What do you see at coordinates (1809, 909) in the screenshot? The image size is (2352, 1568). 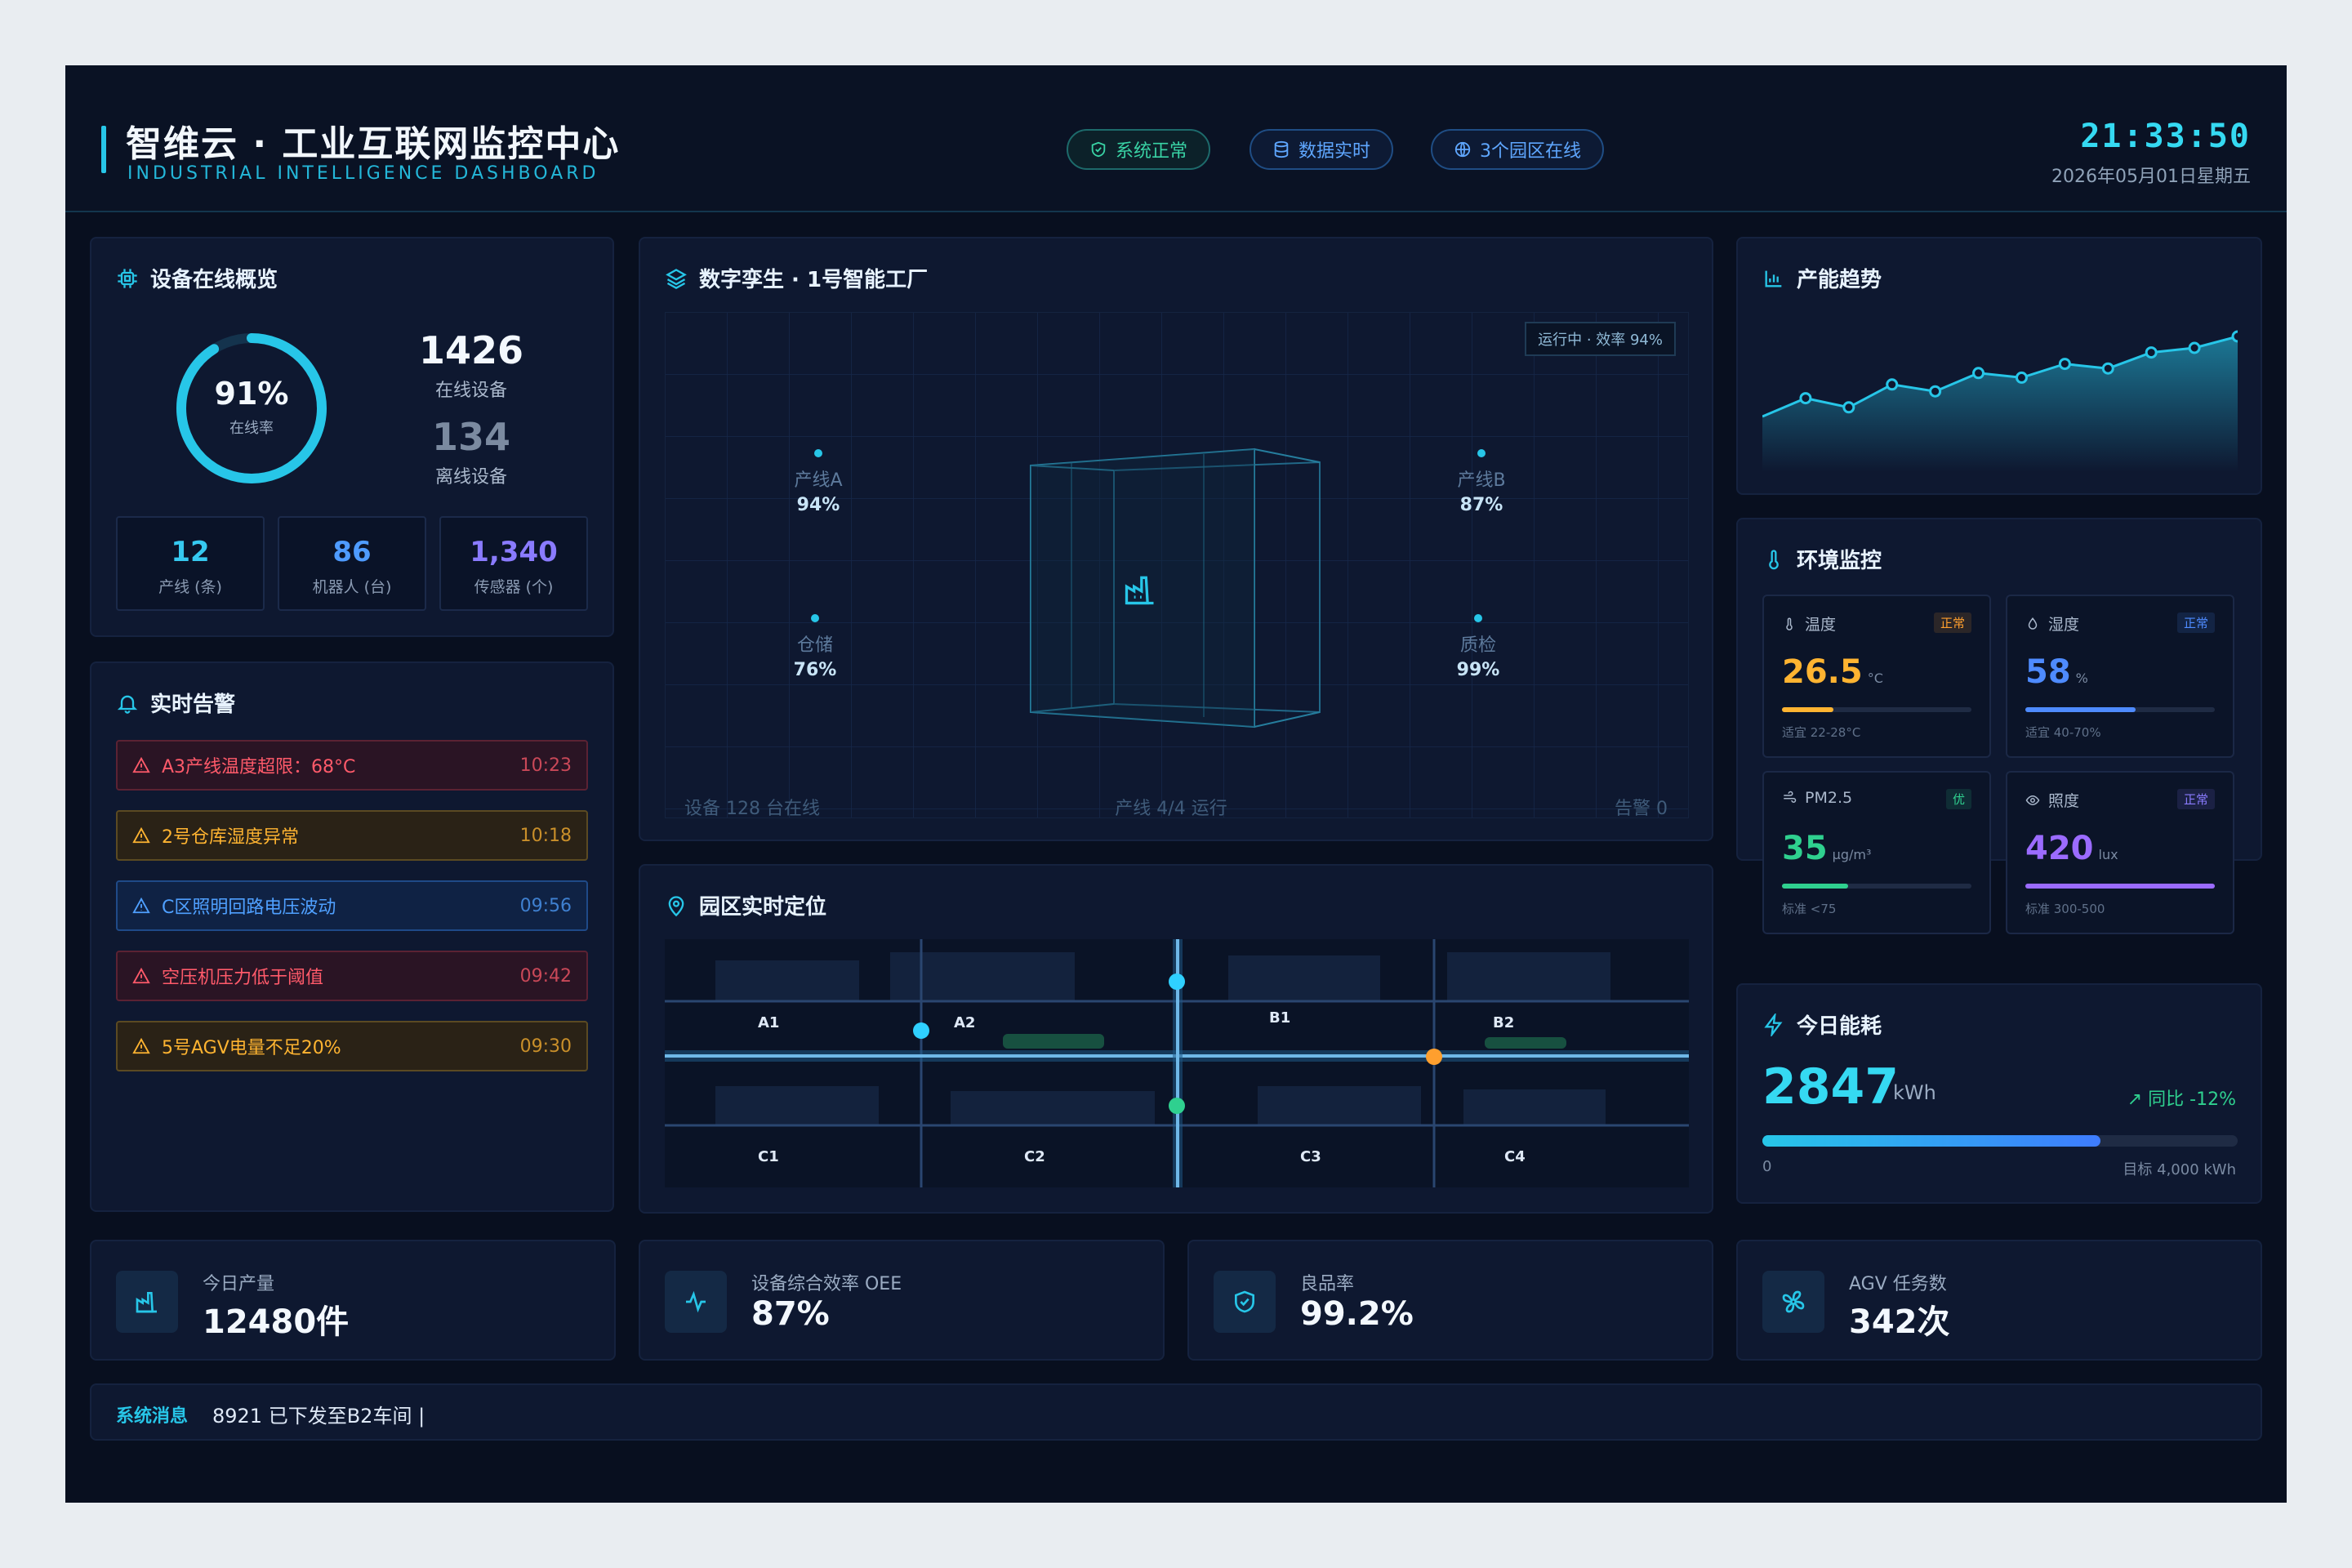 I see `env-card-note: 标准 <75` at bounding box center [1809, 909].